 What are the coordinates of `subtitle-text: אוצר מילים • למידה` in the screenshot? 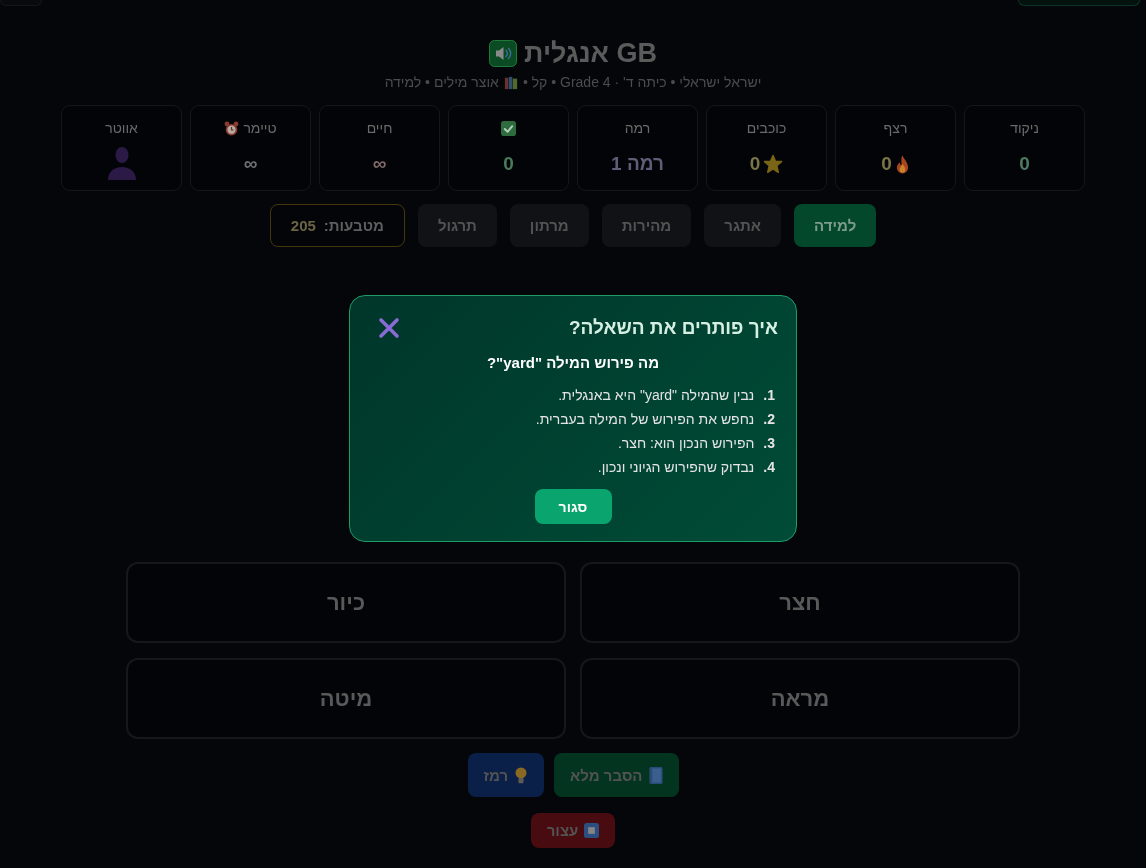 It's located at (441, 82).